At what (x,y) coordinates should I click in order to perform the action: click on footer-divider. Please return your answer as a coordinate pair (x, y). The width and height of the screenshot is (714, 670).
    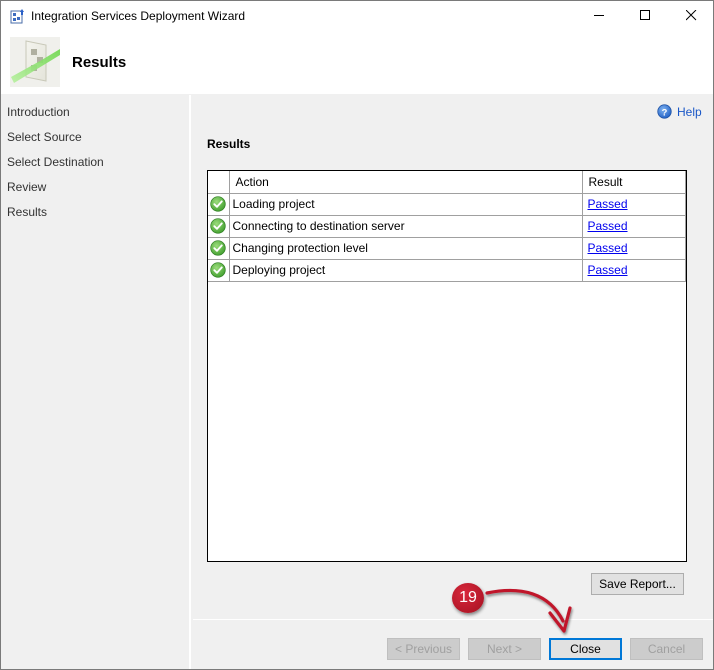
    Looking at the image, I should click on (453, 619).